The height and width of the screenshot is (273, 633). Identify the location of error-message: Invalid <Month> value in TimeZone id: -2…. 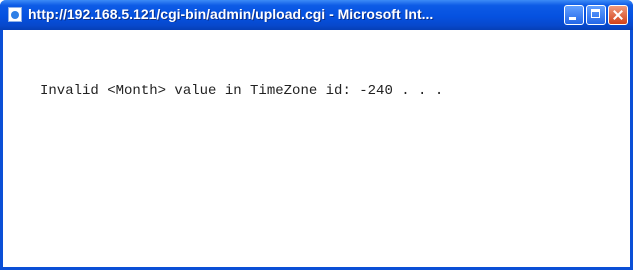
(242, 91).